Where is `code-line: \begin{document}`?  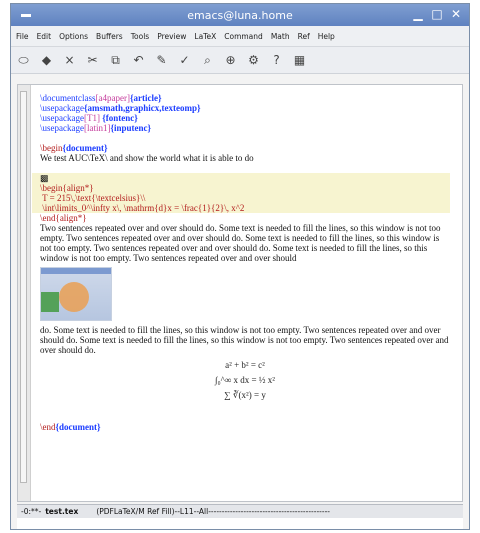
code-line: \begin{document} is located at coordinates (74, 148).